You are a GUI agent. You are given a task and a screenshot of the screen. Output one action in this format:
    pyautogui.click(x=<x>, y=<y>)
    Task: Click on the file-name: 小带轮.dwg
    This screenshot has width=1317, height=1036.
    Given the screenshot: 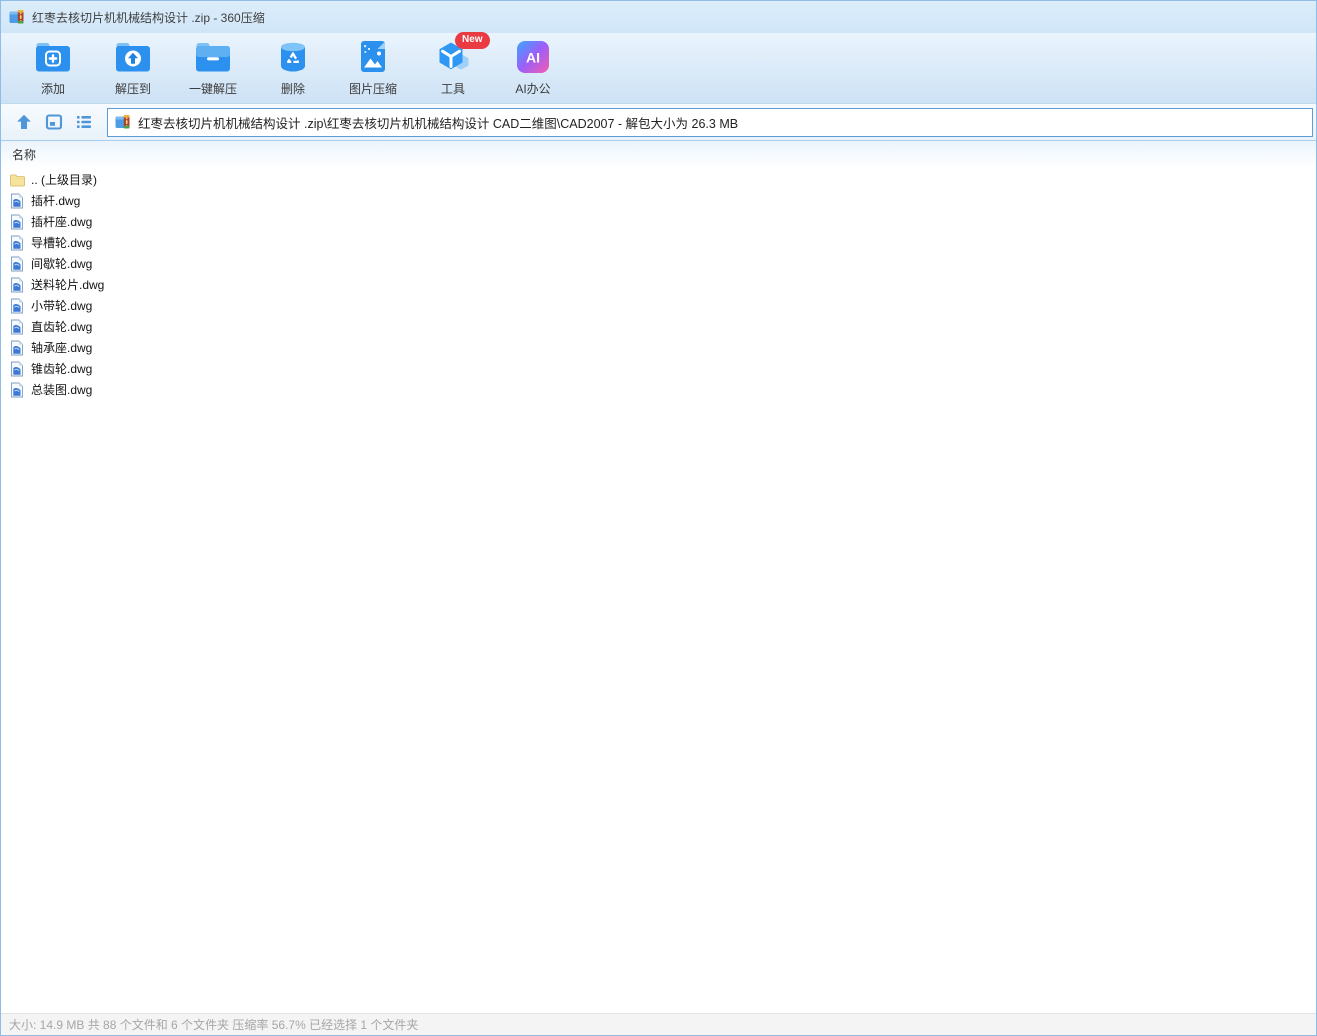 What is the action you would take?
    pyautogui.click(x=62, y=306)
    